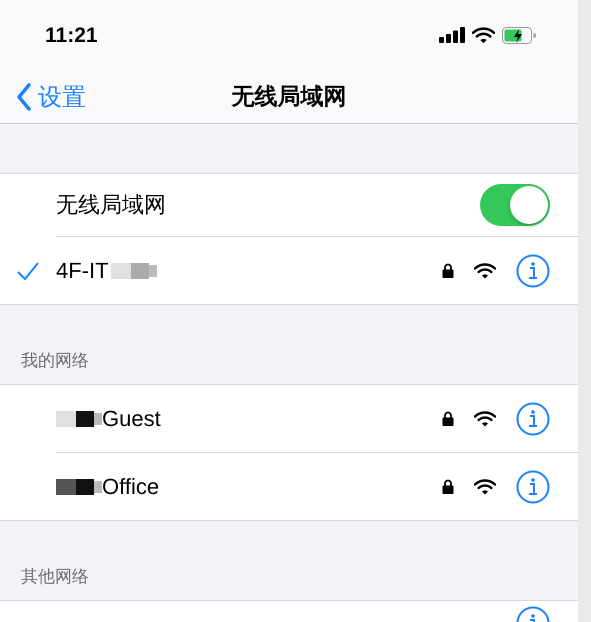  What do you see at coordinates (131, 487) in the screenshot?
I see `network-name: Office` at bounding box center [131, 487].